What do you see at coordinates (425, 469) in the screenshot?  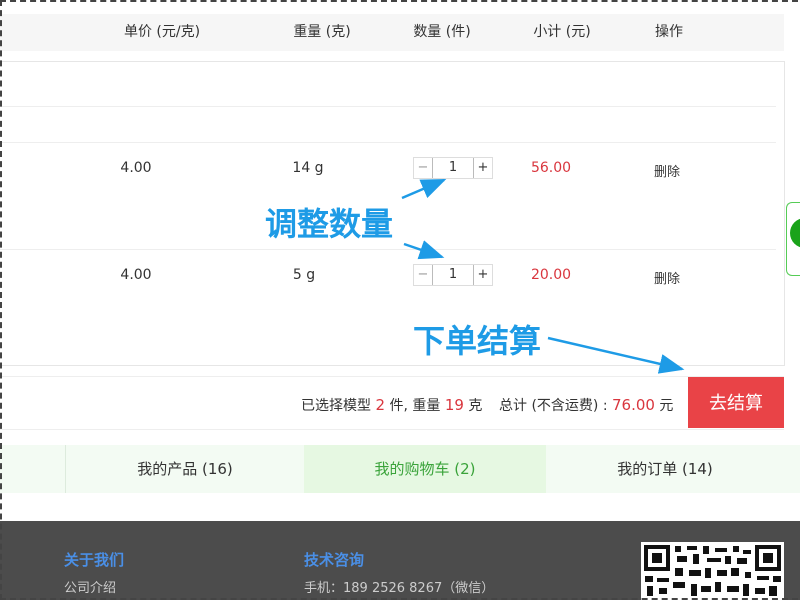 I see `tab-my-cart: 我的购物车 (2)` at bounding box center [425, 469].